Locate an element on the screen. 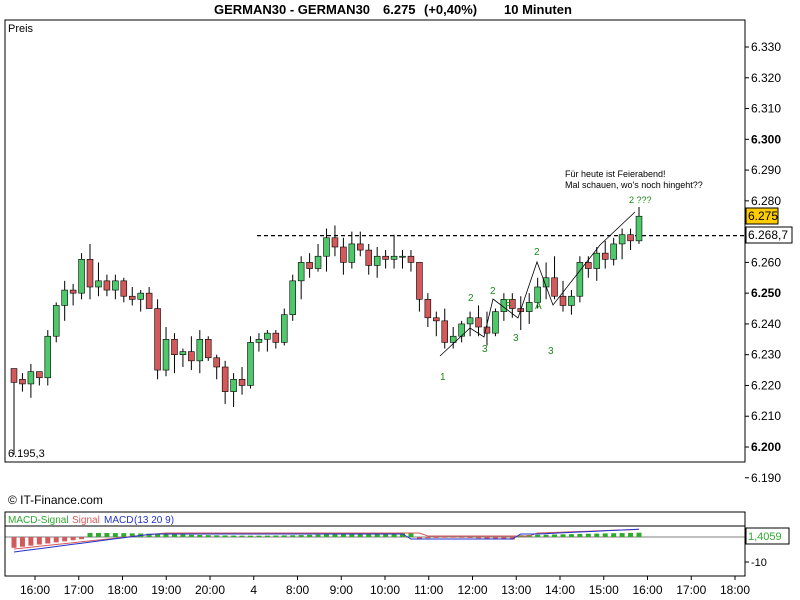 This screenshot has height=600, width=800. wave-label: 3 is located at coordinates (551, 351).